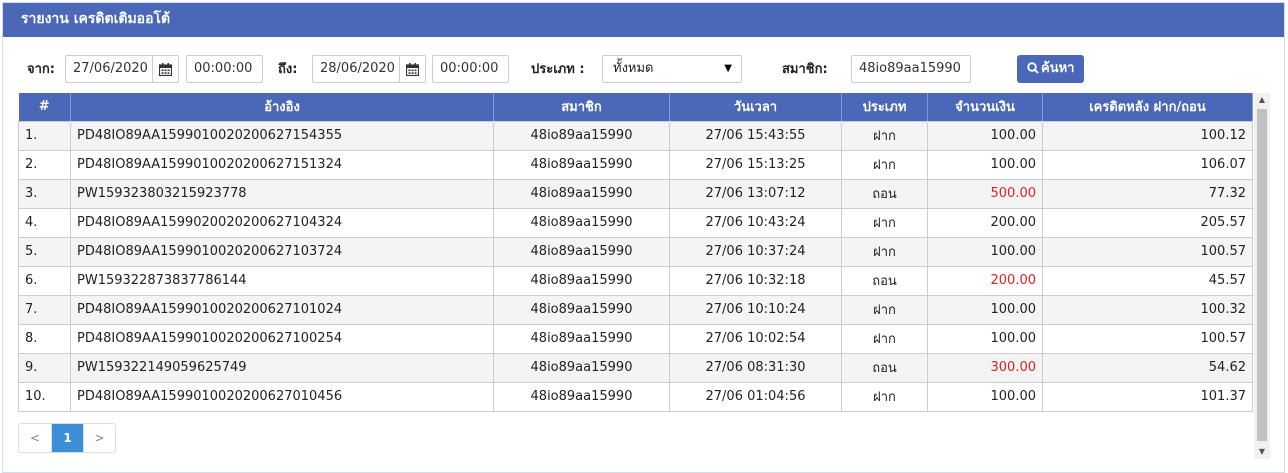 This screenshot has height=473, width=1288. Describe the element at coordinates (755, 107) in the screenshot. I see `col-header-time: วันเวลา` at that location.